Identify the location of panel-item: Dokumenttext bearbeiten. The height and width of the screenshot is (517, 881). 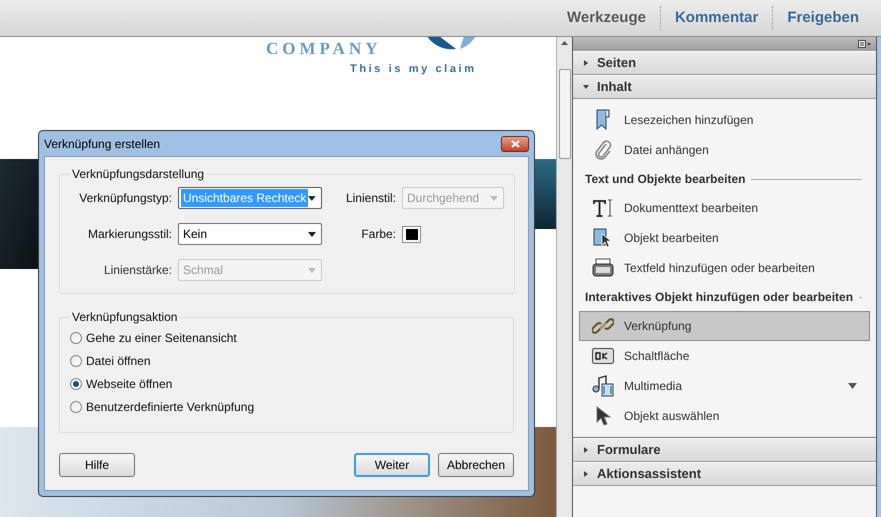
(724, 208).